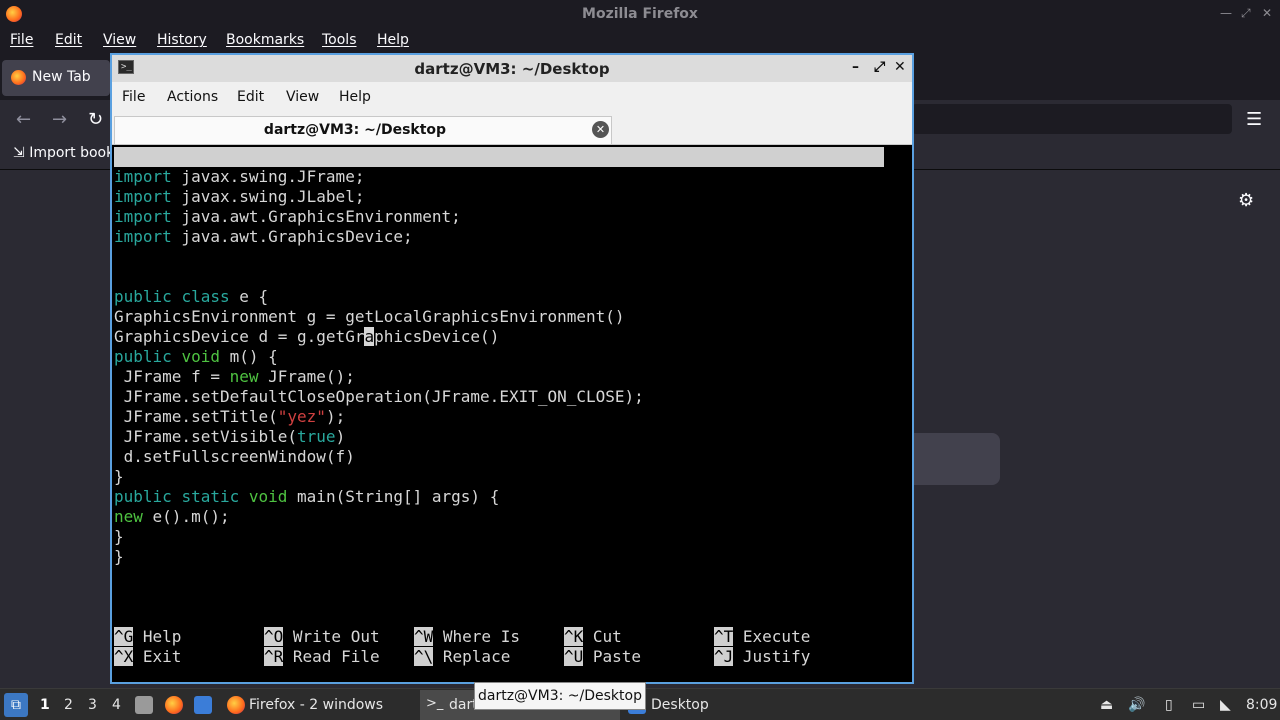 The height and width of the screenshot is (720, 1280). I want to click on clock: 8:09, so click(1261, 705).